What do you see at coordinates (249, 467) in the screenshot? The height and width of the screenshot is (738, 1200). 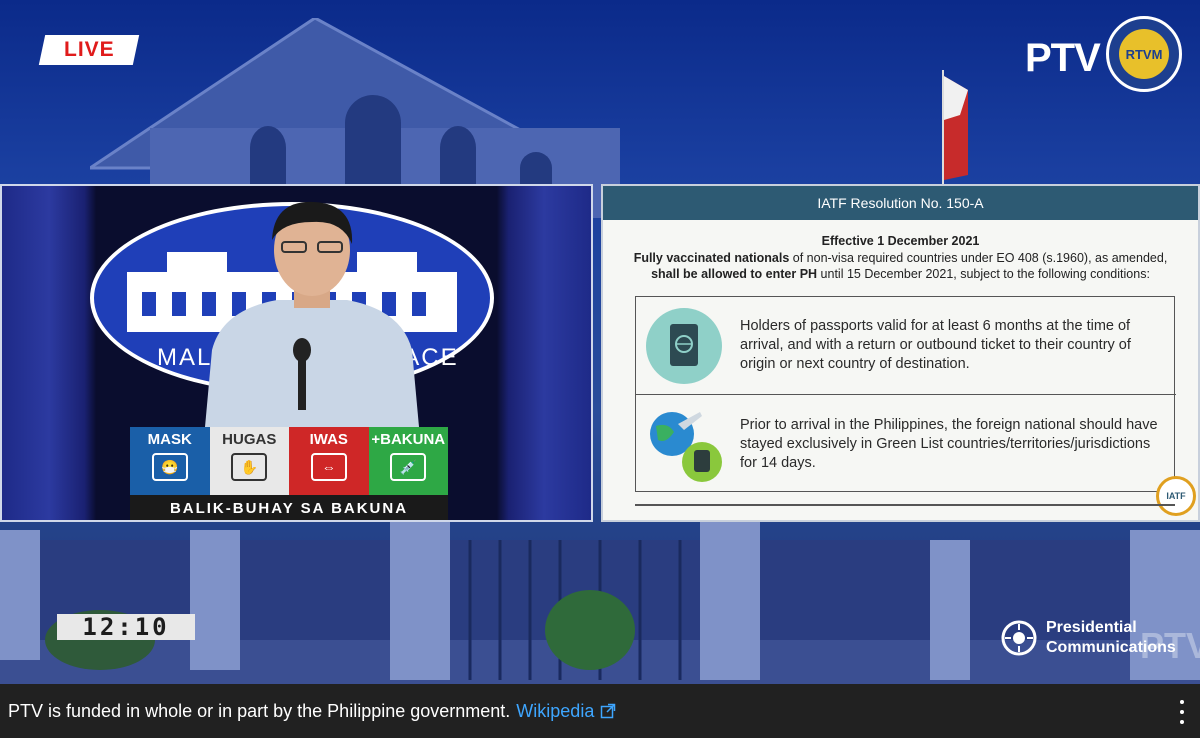 I see `hand-wash-icon: ✋` at bounding box center [249, 467].